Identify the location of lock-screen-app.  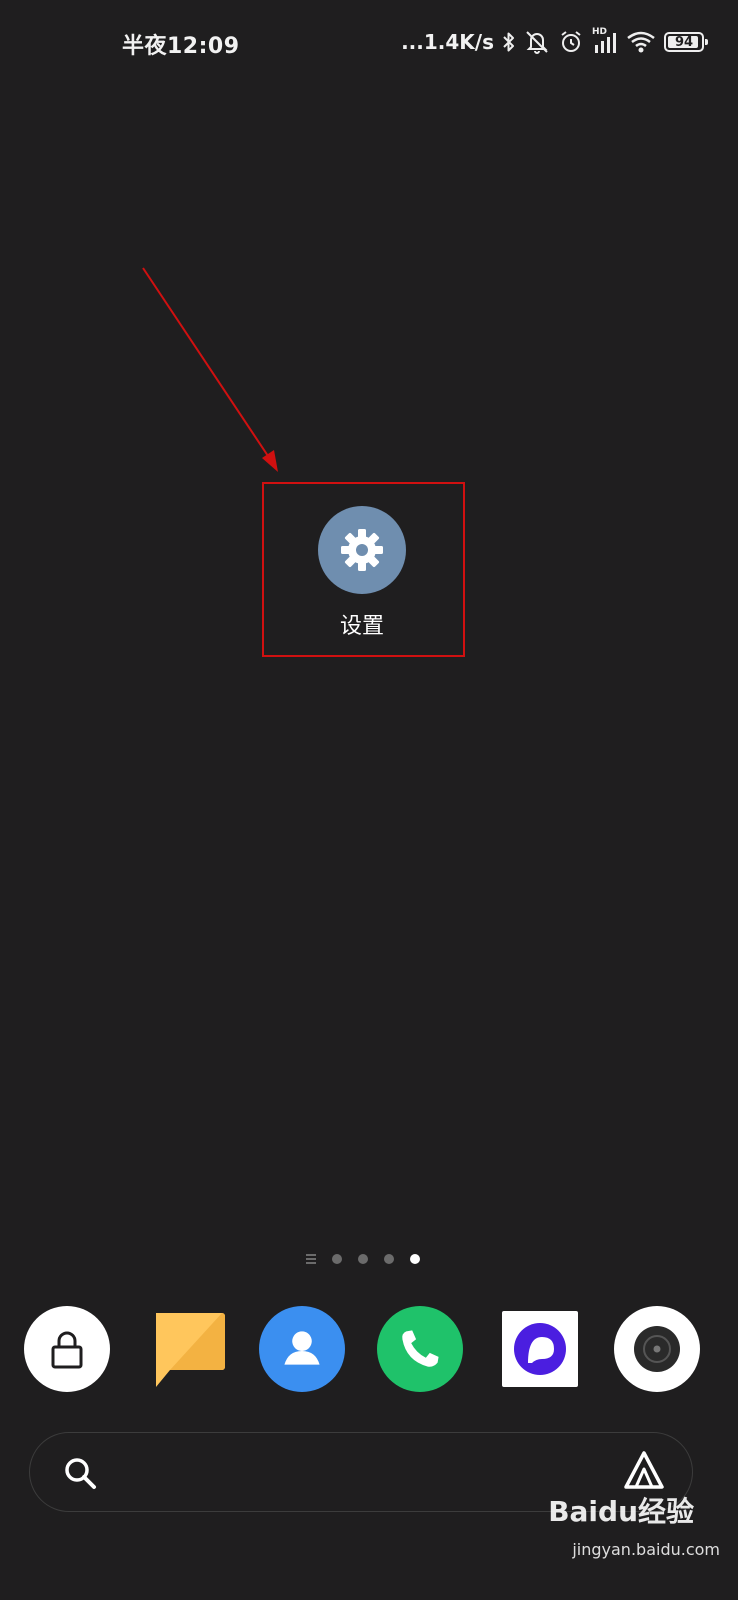
(67, 1349).